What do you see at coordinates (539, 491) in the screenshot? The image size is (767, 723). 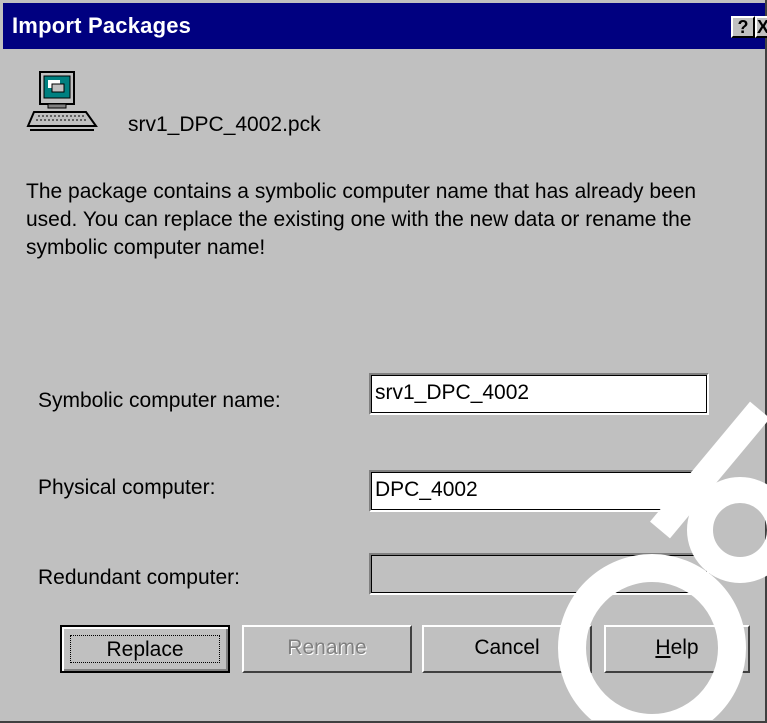 I see `physical-computer-input: DPC_4002` at bounding box center [539, 491].